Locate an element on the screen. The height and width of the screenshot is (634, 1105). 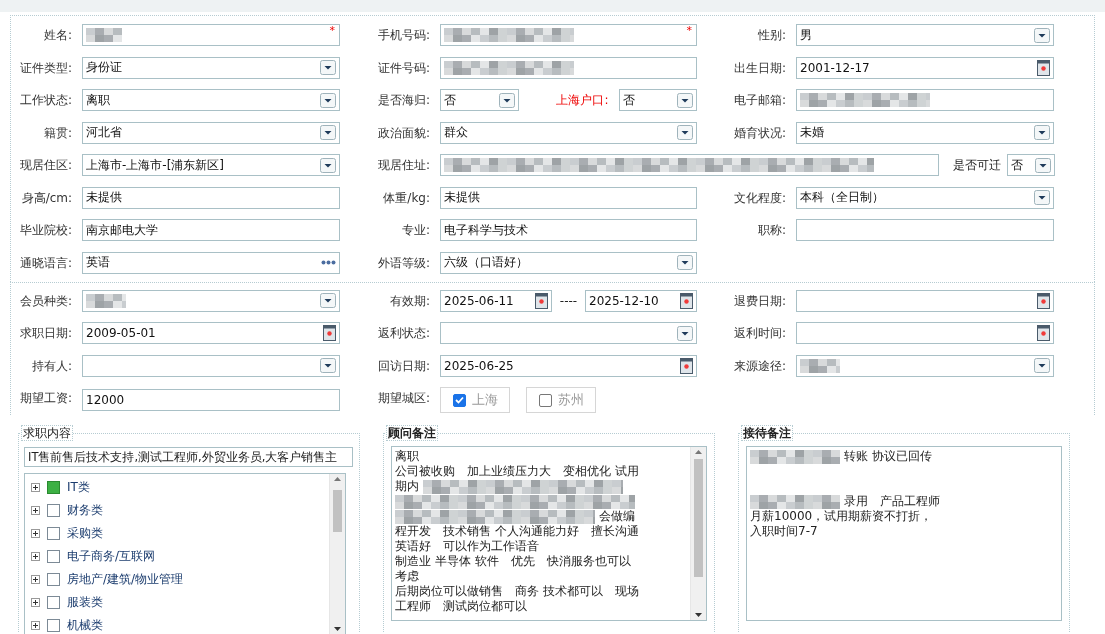
date-field: 2009-05-01 is located at coordinates (211, 333).